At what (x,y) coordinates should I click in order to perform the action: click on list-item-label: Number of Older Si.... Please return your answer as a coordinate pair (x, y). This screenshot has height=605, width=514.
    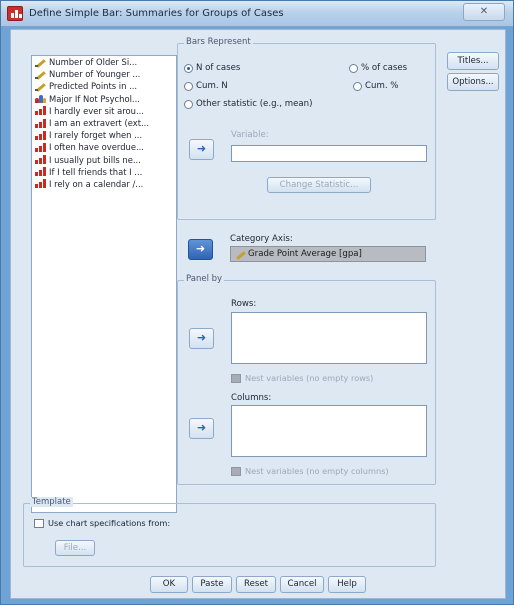
    Looking at the image, I should click on (93, 62).